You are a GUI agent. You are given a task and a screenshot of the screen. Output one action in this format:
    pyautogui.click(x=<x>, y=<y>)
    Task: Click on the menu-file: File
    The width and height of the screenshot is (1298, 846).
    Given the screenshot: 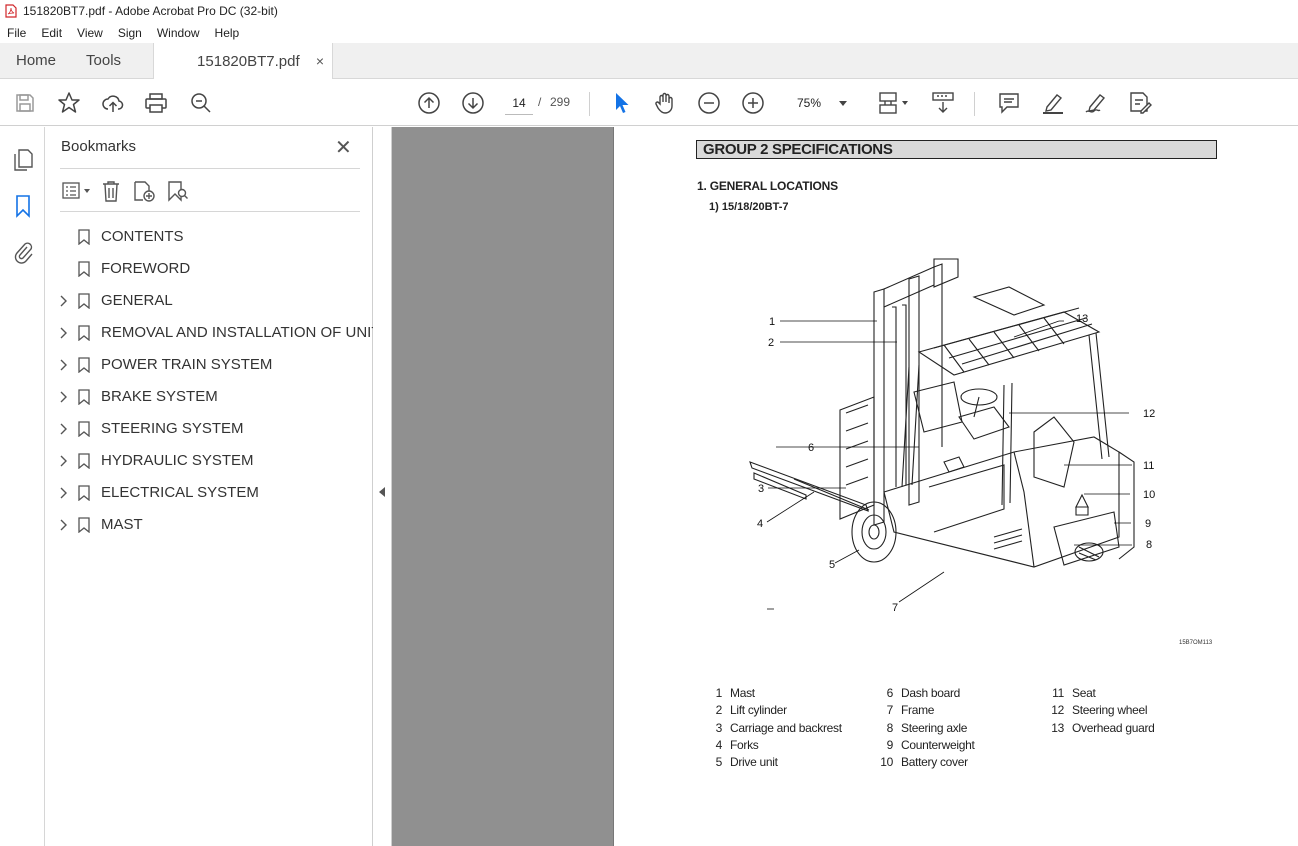 What is the action you would take?
    pyautogui.click(x=17, y=33)
    